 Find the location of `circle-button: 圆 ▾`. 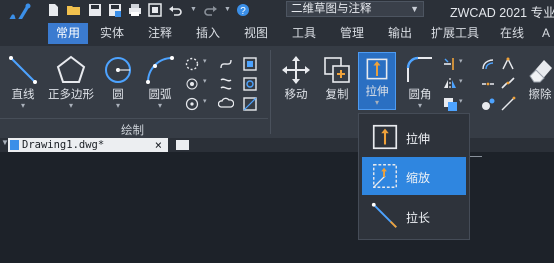

circle-button: 圆 ▾ is located at coordinates (118, 82).